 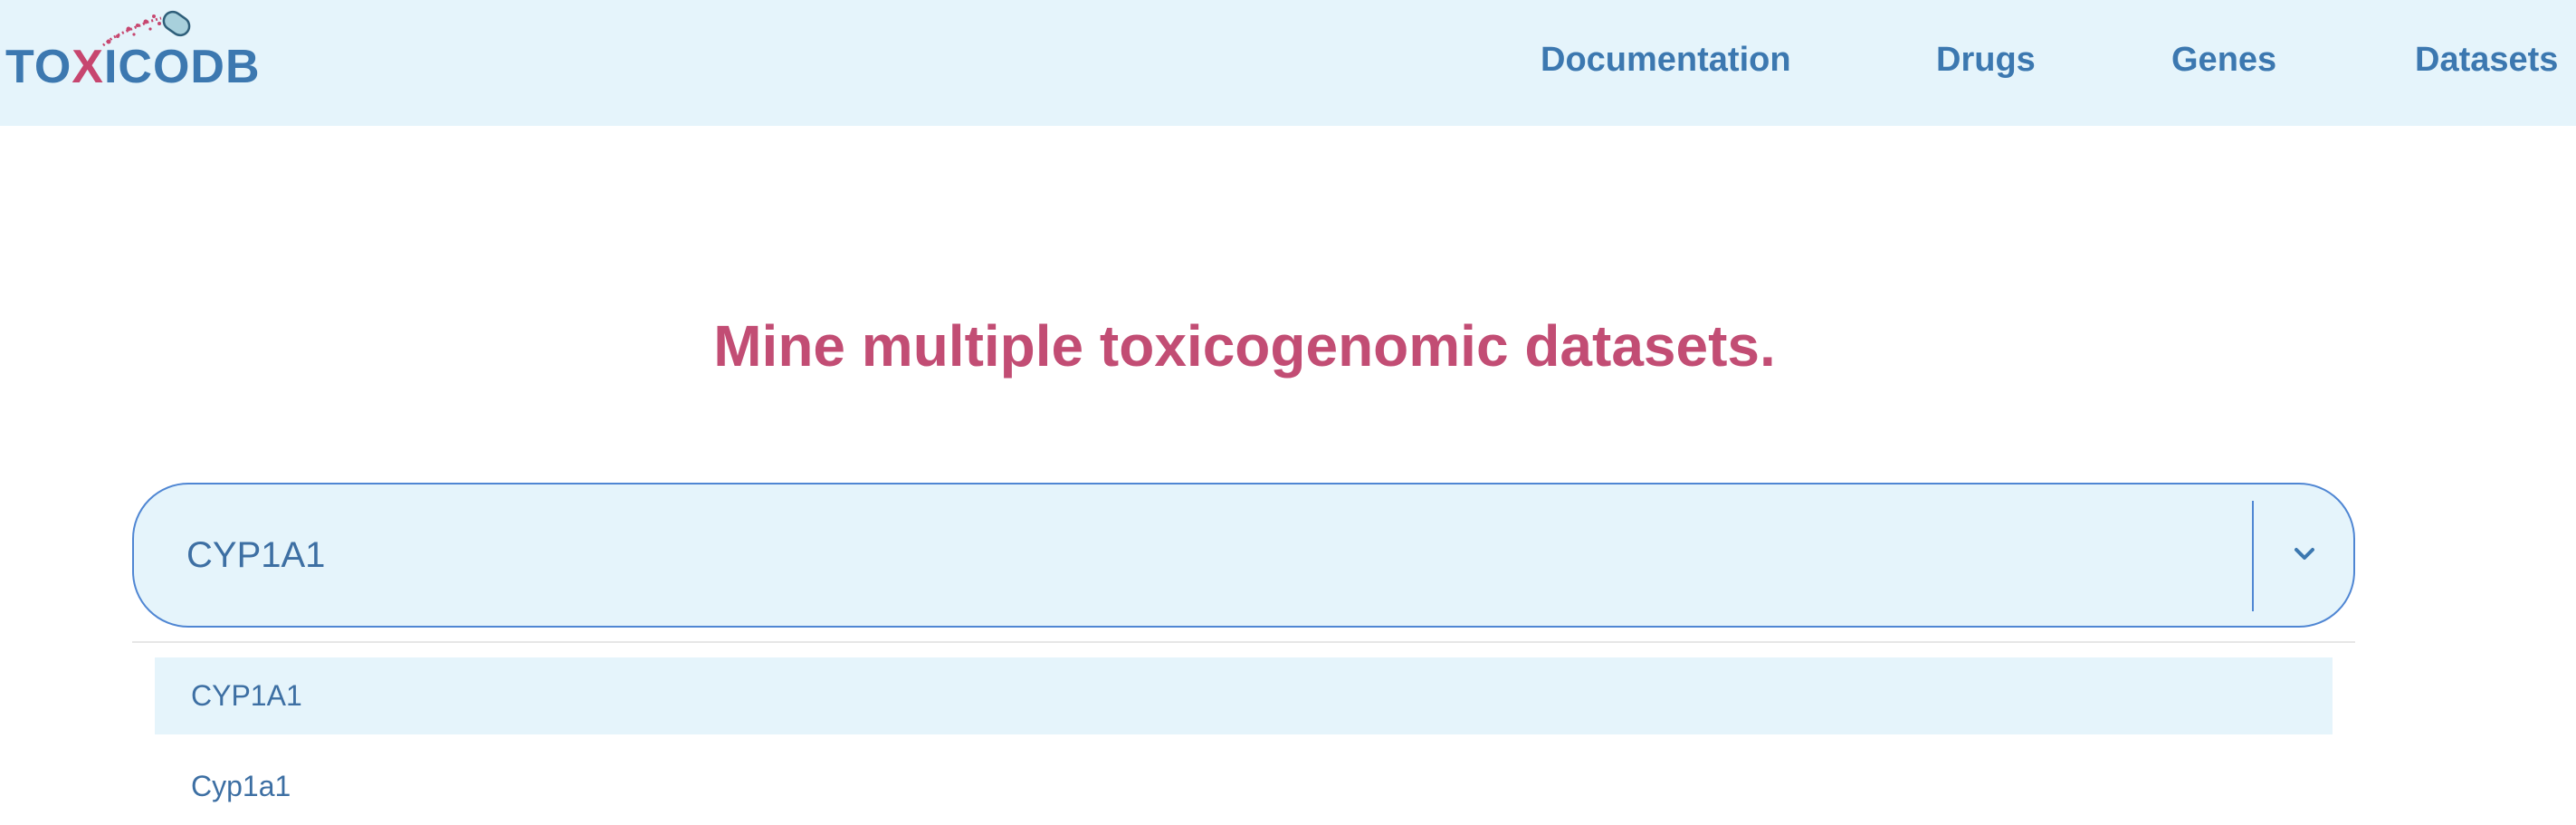 I want to click on nav-link-documentation: Documentation, so click(x=1666, y=60).